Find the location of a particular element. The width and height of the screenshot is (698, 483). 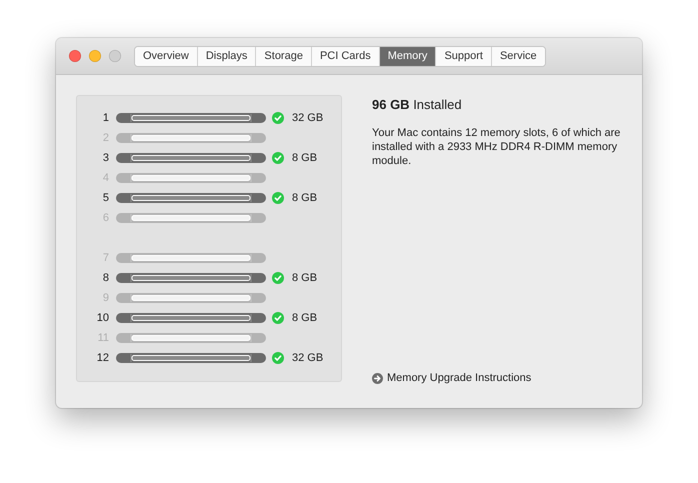

slot-number: 12 is located at coordinates (102, 358).